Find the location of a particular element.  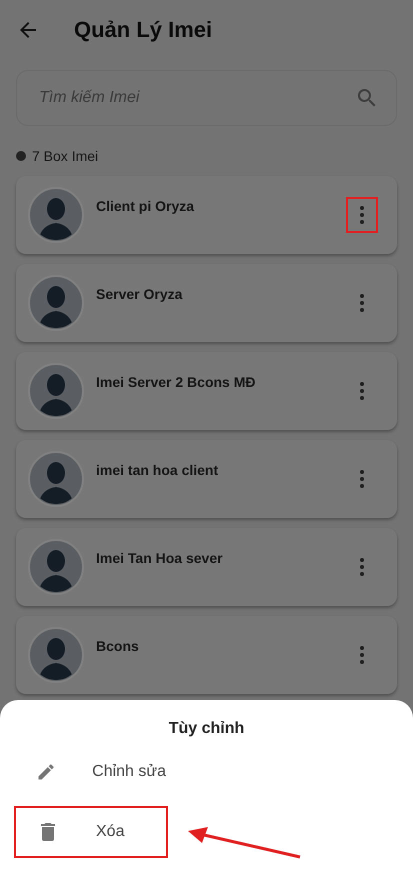

device-card: Imei Server 2 Bcons MĐ is located at coordinates (206, 391).